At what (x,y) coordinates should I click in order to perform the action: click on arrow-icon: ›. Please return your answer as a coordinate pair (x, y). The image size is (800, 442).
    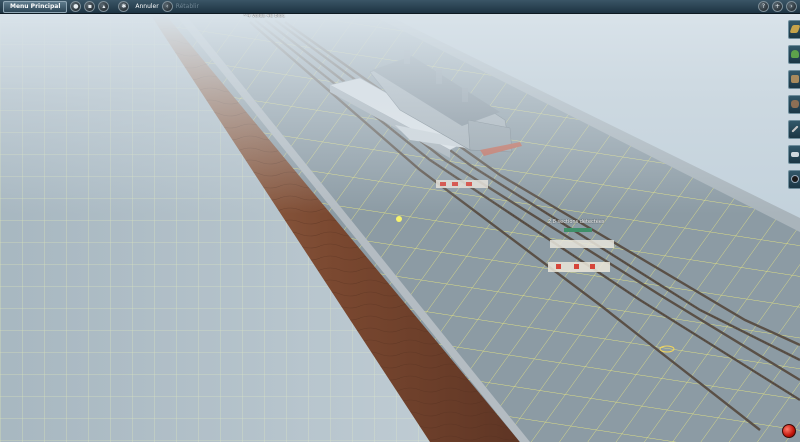
    Looking at the image, I should click on (791, 6).